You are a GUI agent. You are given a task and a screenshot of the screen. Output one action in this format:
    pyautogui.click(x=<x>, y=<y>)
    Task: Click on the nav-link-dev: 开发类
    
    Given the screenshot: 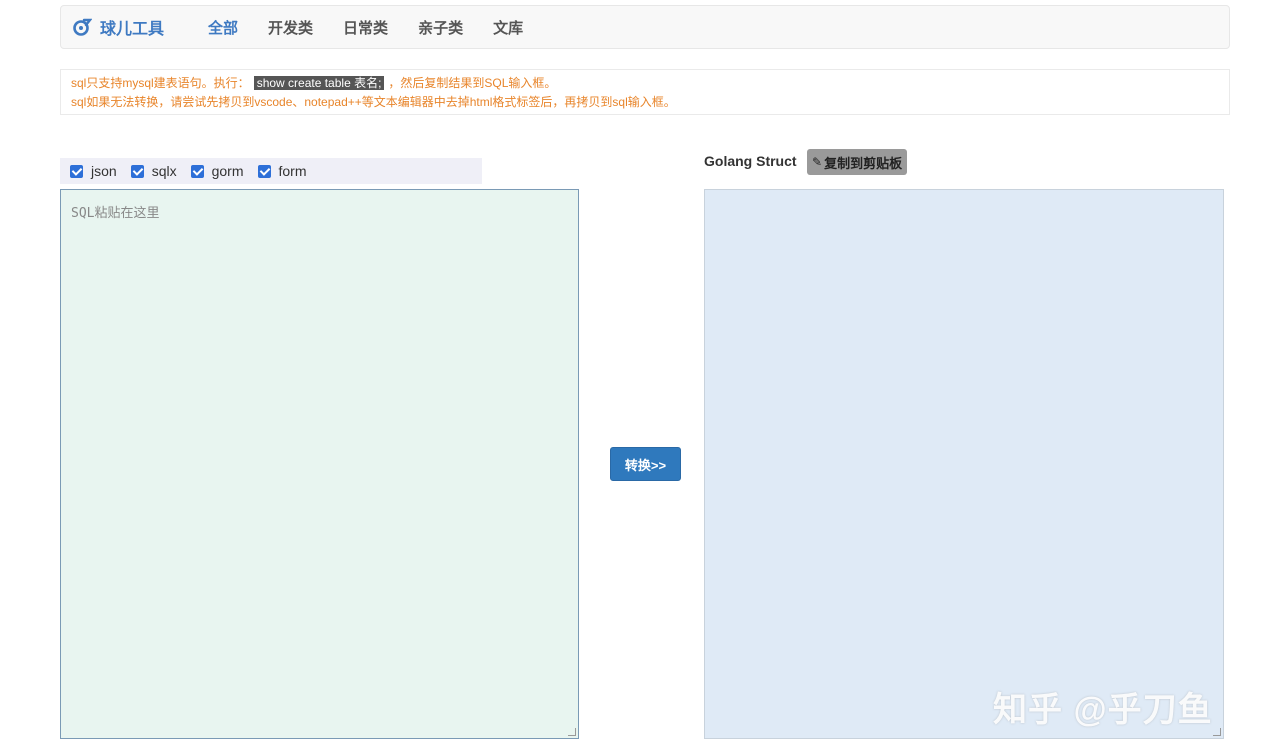 What is the action you would take?
    pyautogui.click(x=290, y=27)
    